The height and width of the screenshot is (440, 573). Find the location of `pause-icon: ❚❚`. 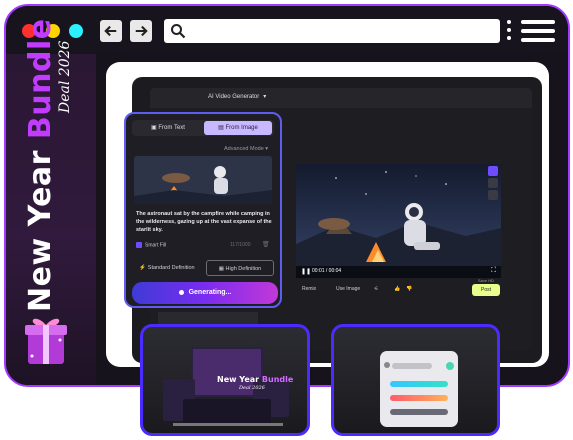

pause-icon: ❚❚ is located at coordinates (306, 271).